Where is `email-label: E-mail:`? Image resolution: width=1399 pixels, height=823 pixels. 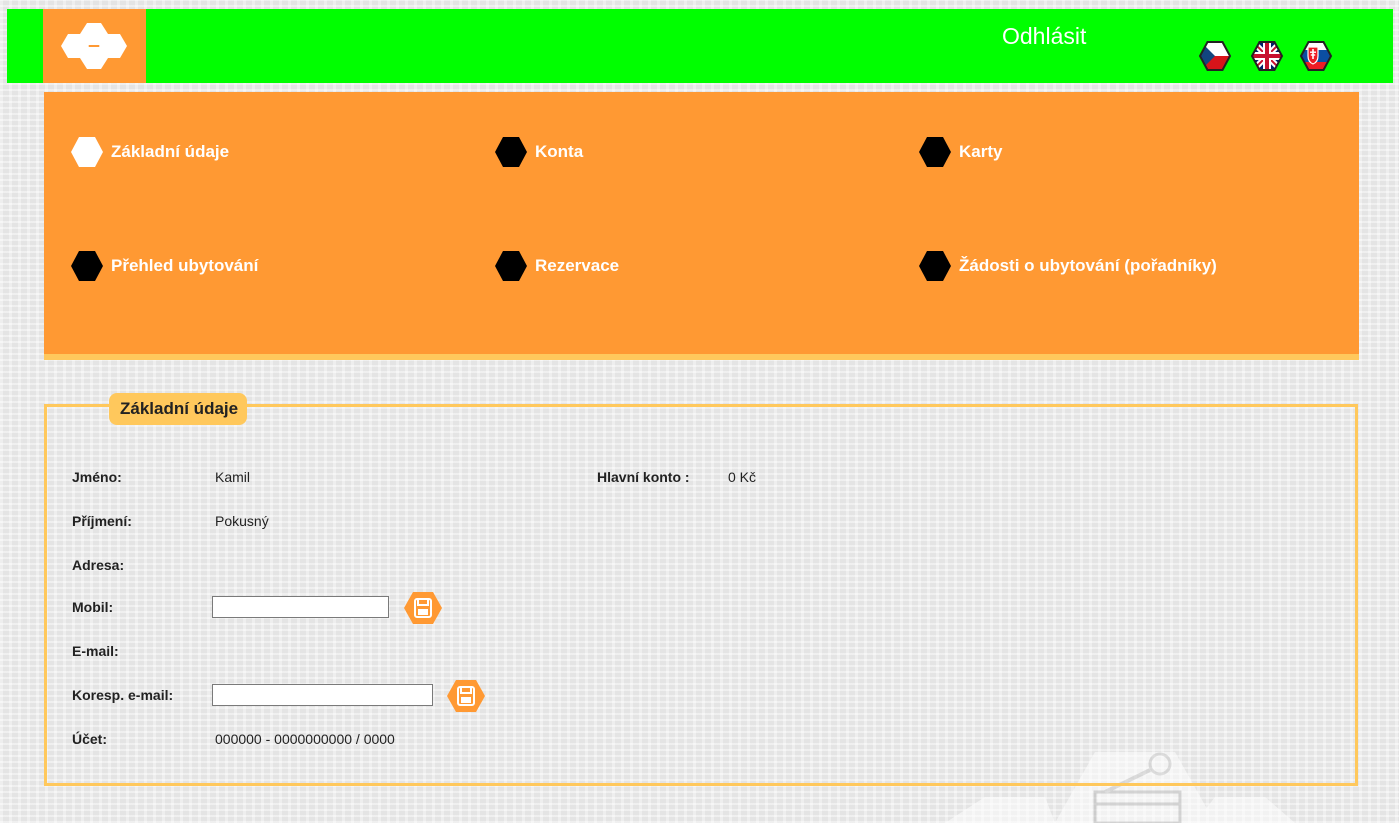
email-label: E-mail: is located at coordinates (95, 651).